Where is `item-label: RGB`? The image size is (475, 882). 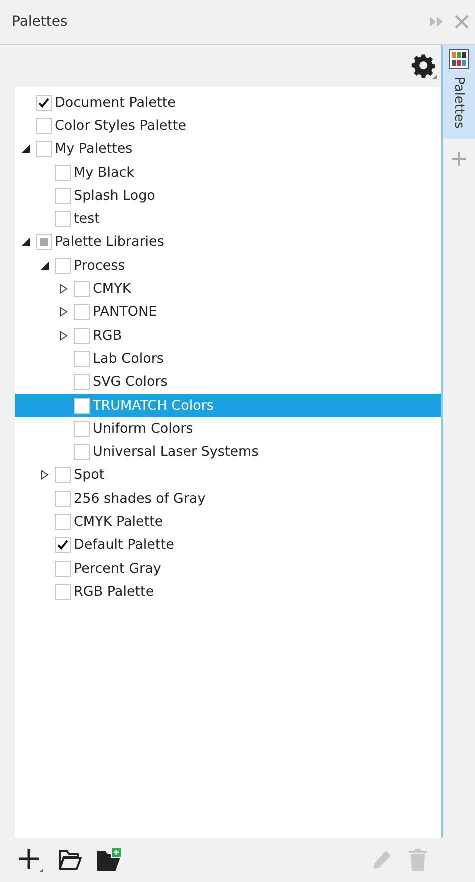 item-label: RGB is located at coordinates (107, 336).